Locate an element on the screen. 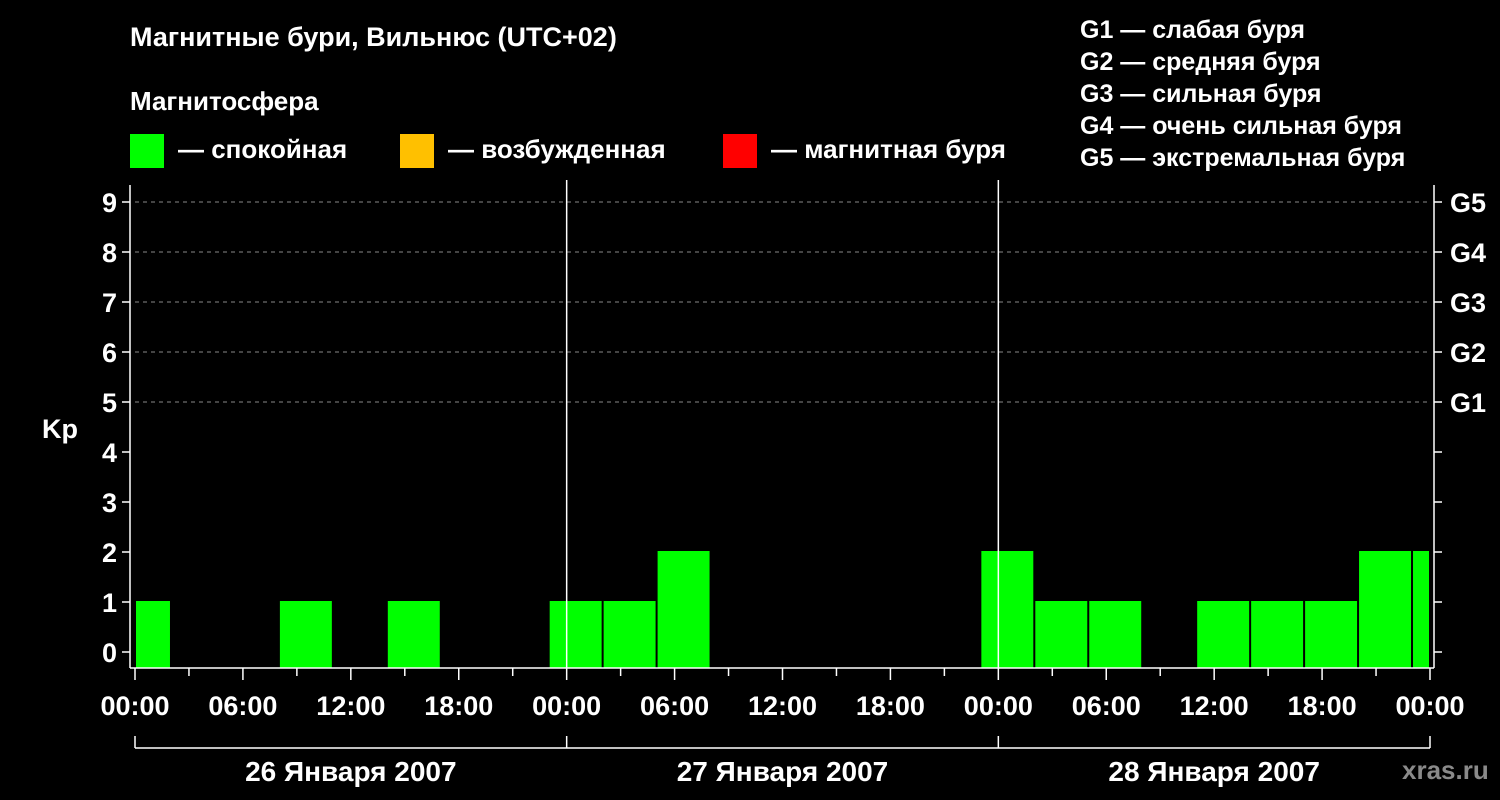 This screenshot has width=1500, height=800. y-tick-label: 4 is located at coordinates (109, 453).